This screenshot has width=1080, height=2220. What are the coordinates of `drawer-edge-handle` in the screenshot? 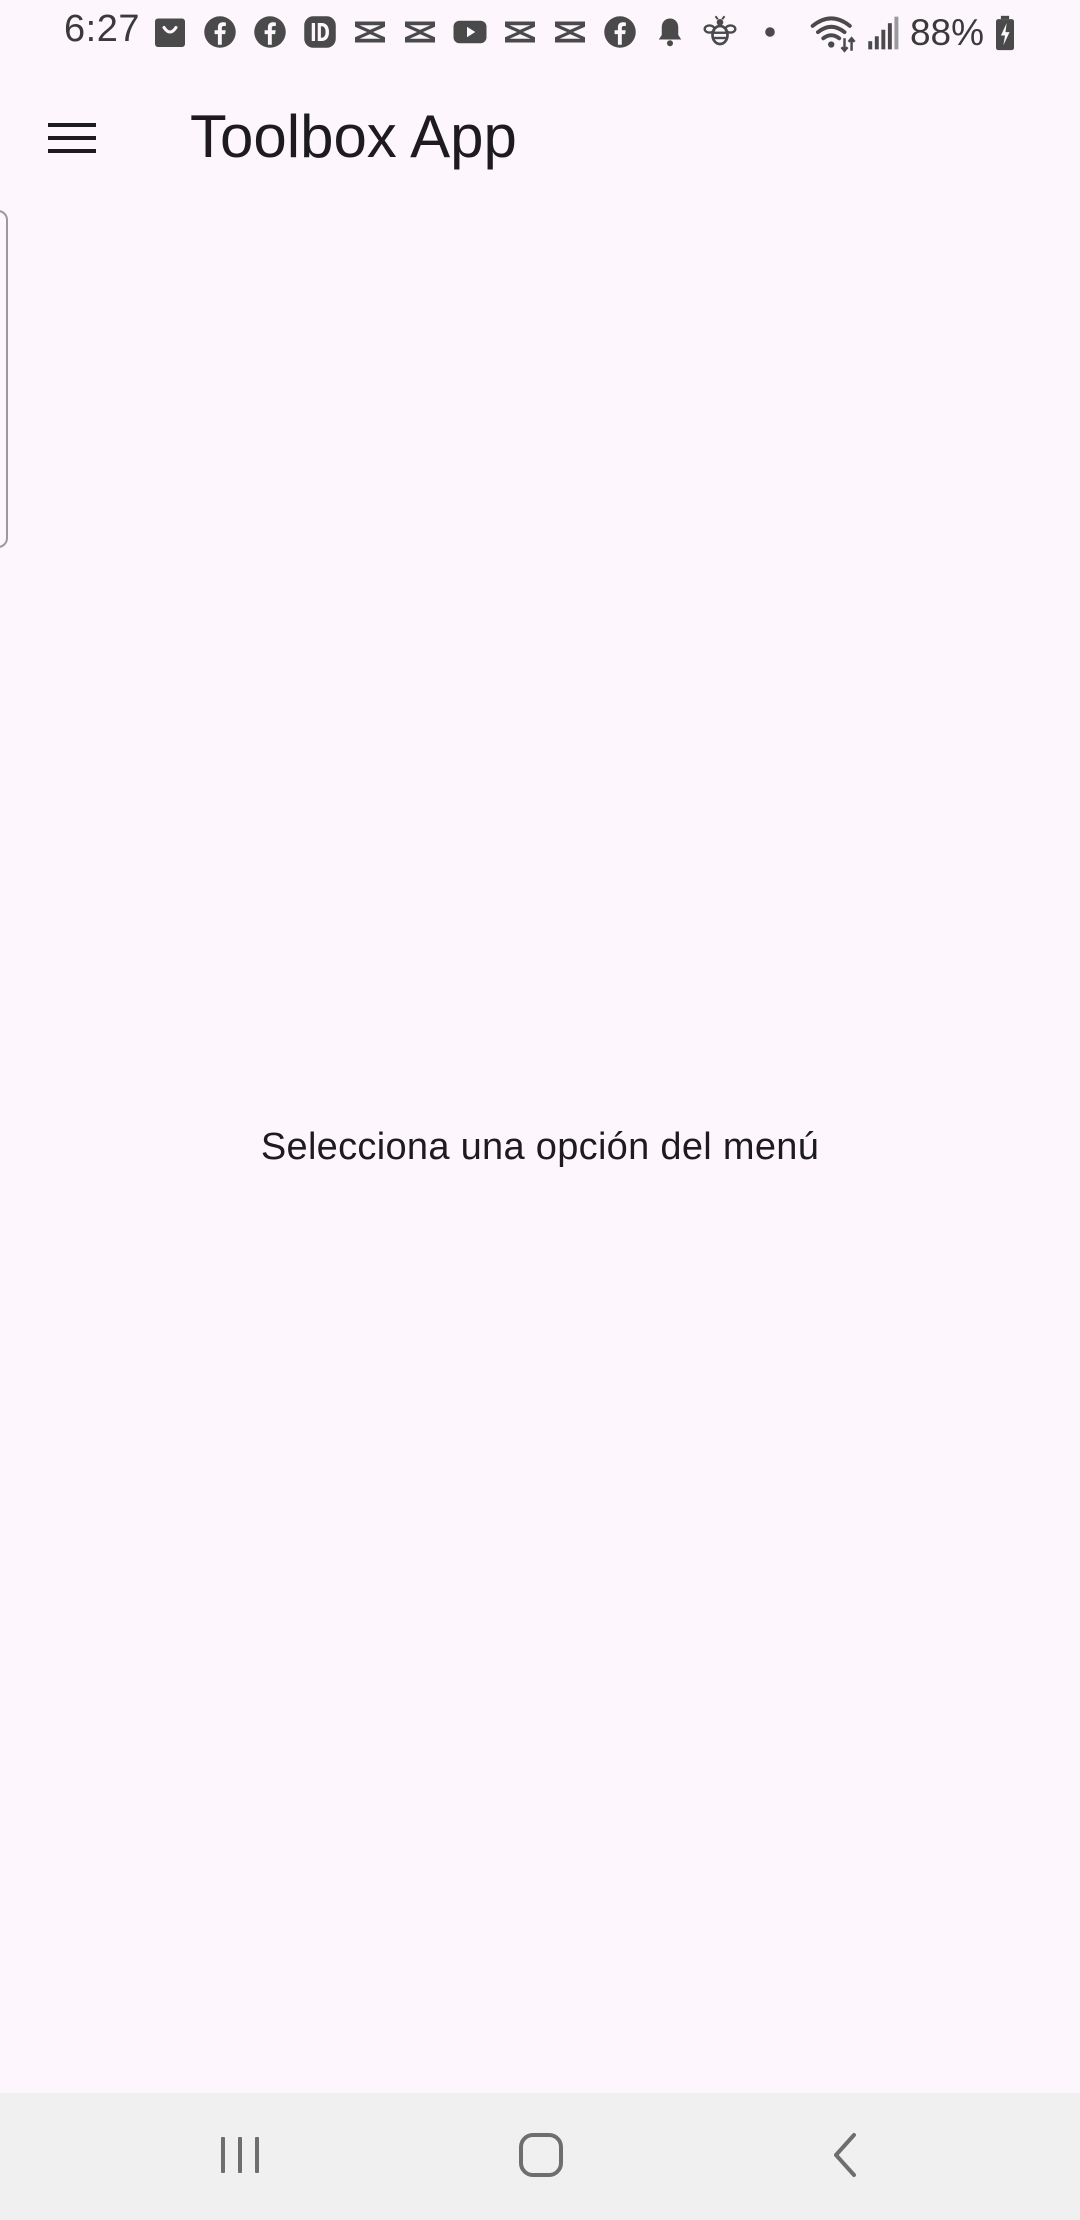 It's located at (4, 379).